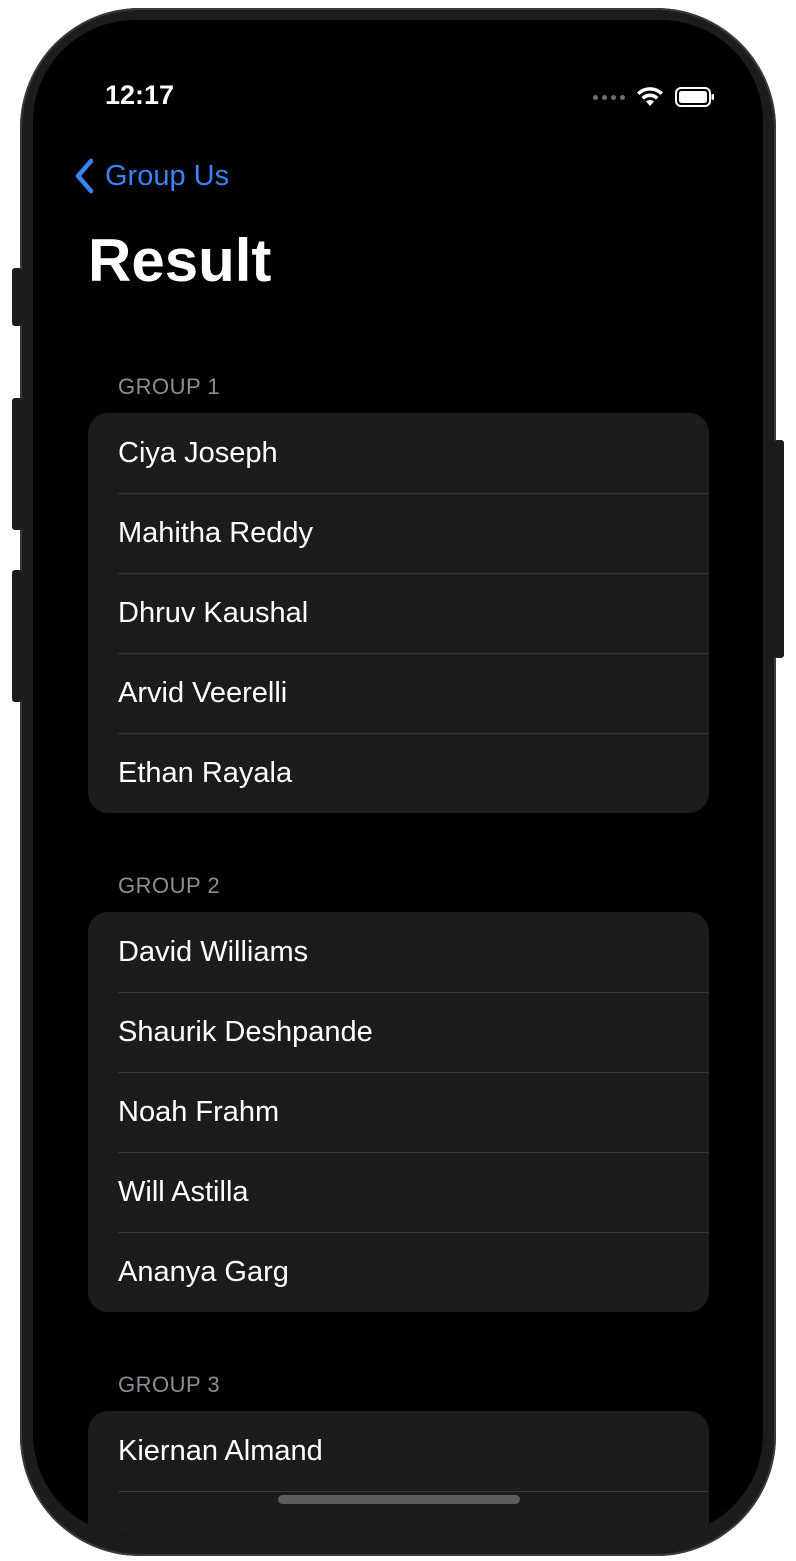 The height and width of the screenshot is (1561, 796). I want to click on battery-icon, so click(694, 97).